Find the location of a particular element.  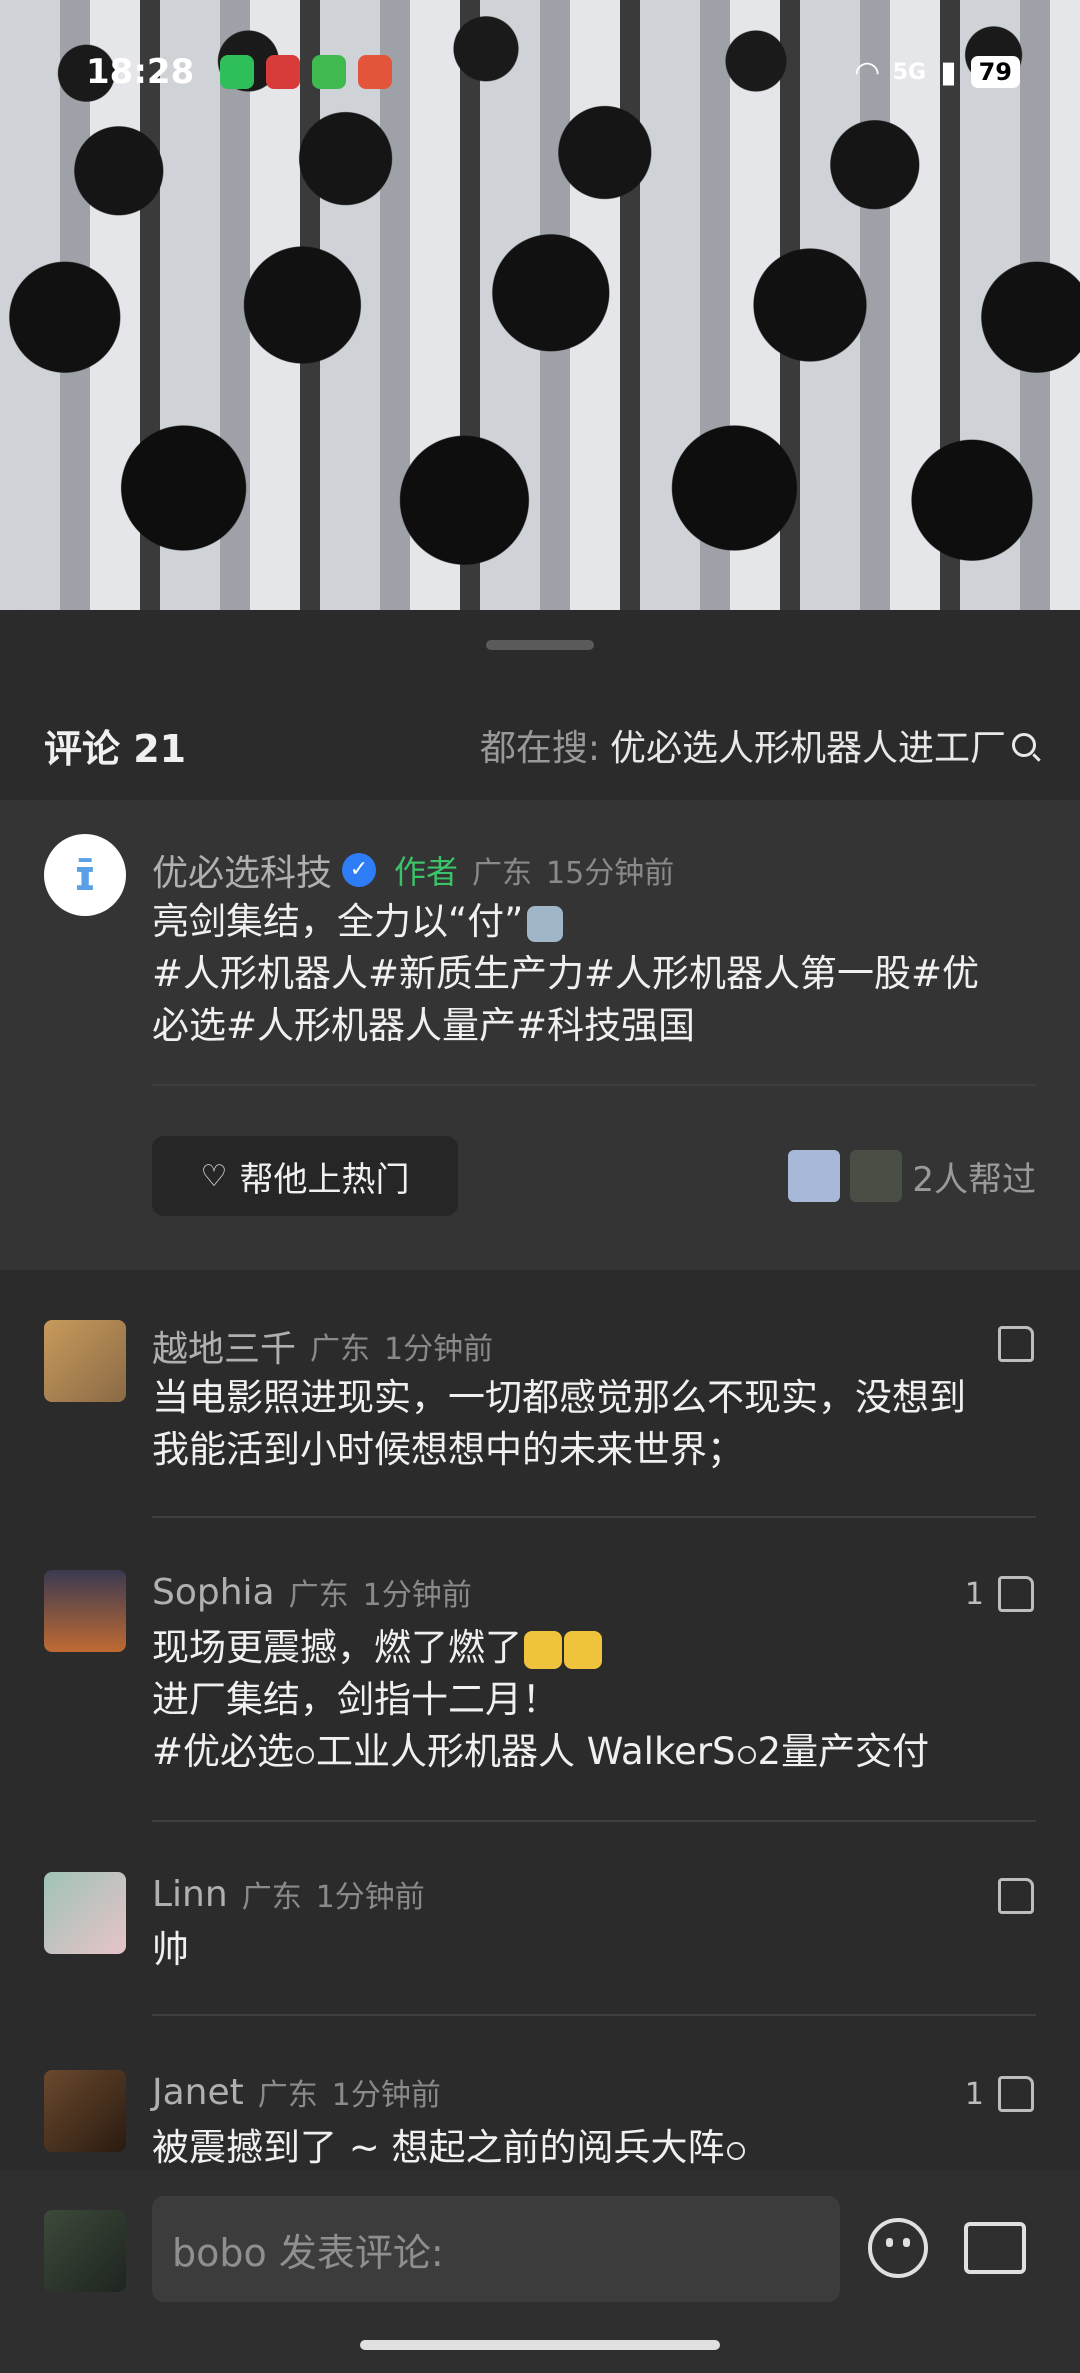

author-line-2: #人形机器人#新质生产力#人形机器人第一股#优 is located at coordinates (592, 974).